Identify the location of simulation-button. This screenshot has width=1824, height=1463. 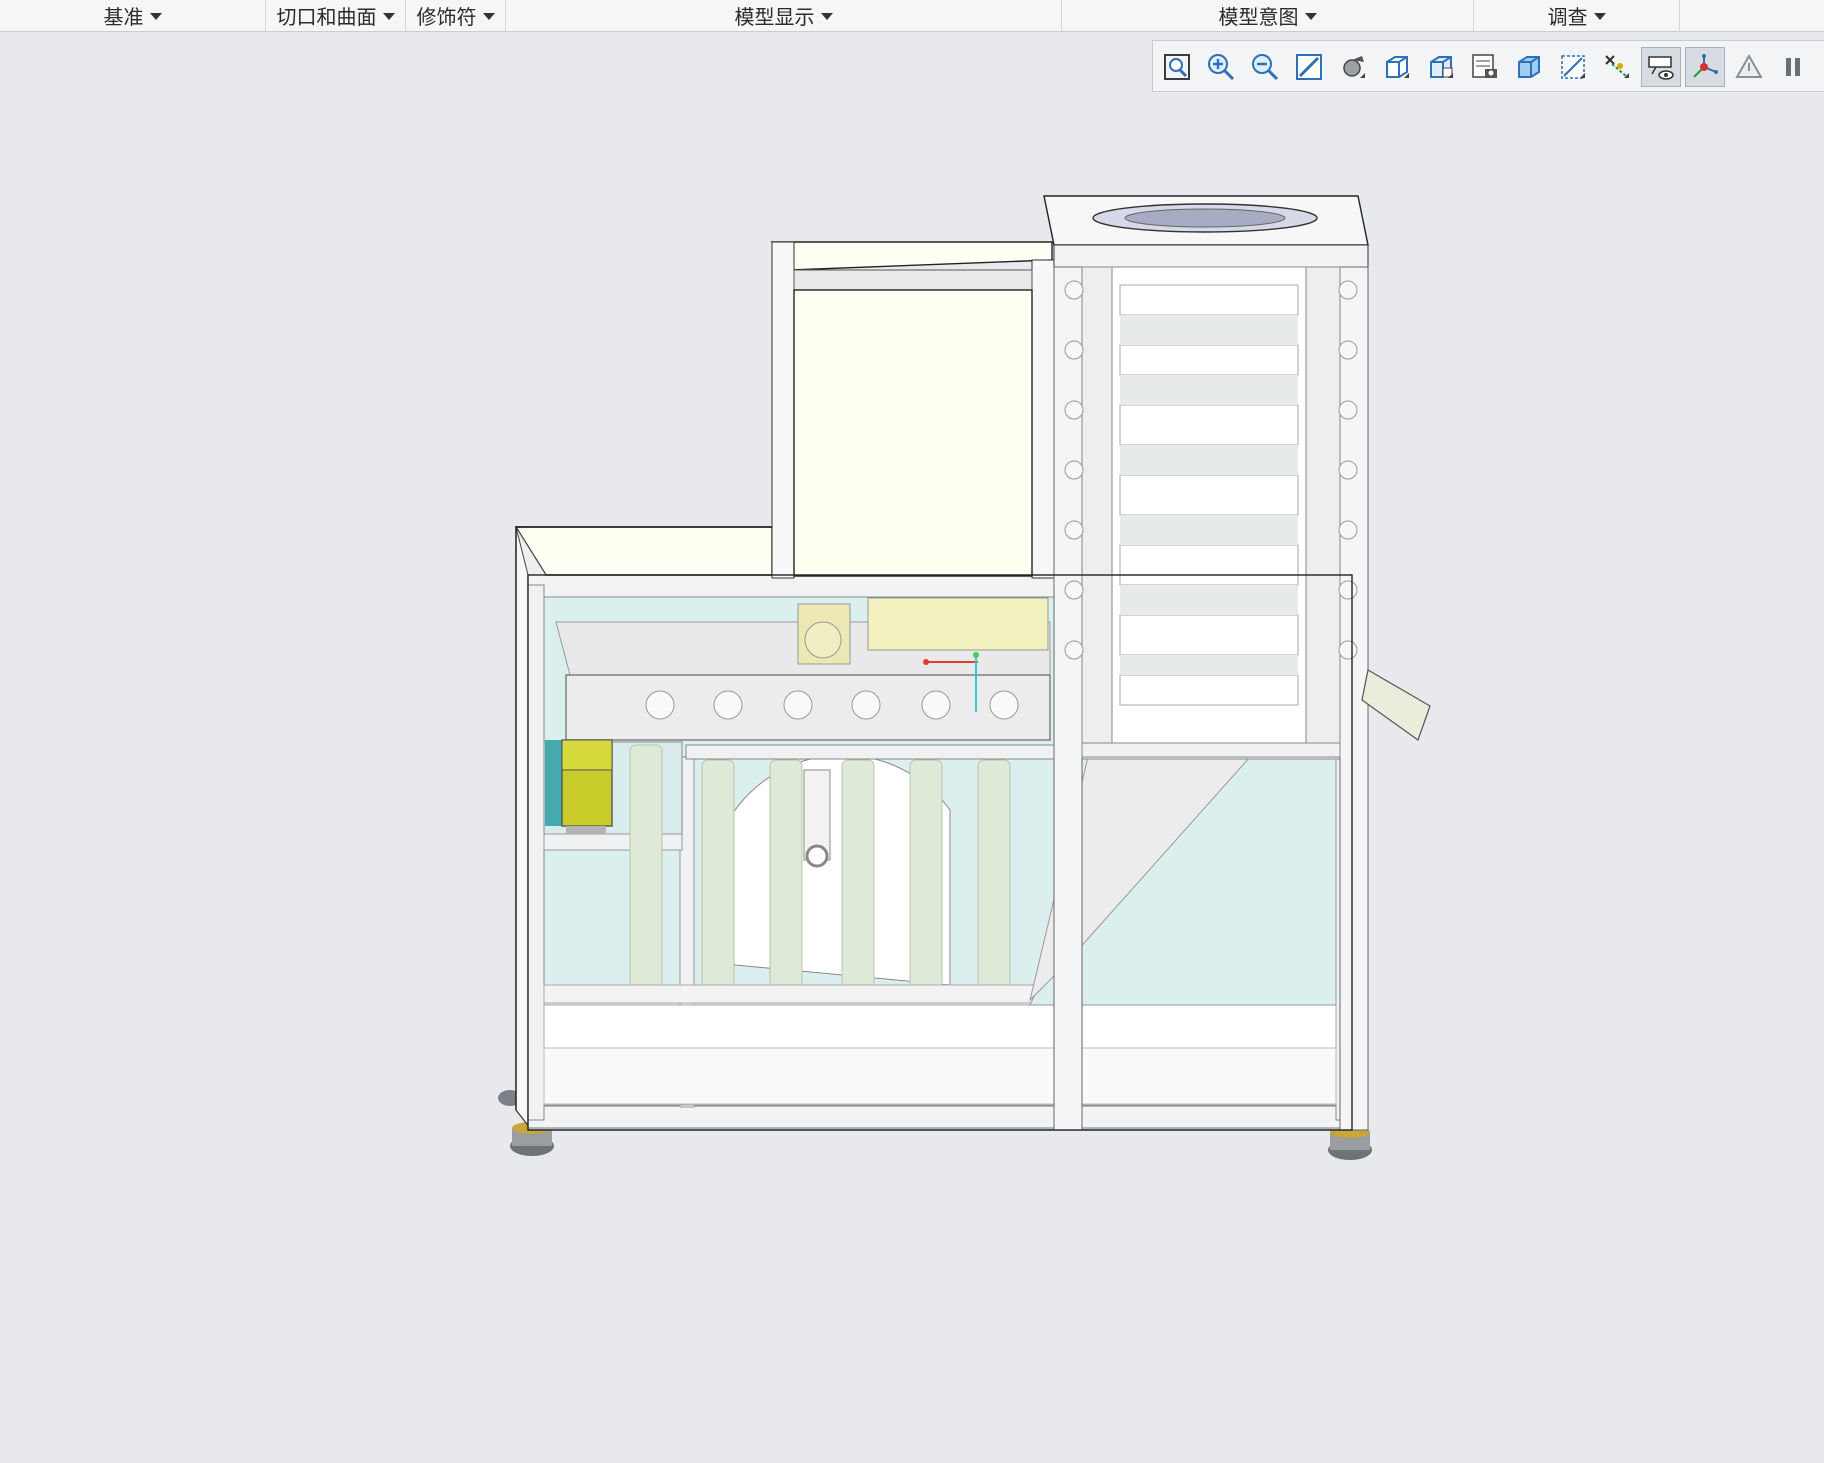
(1749, 67).